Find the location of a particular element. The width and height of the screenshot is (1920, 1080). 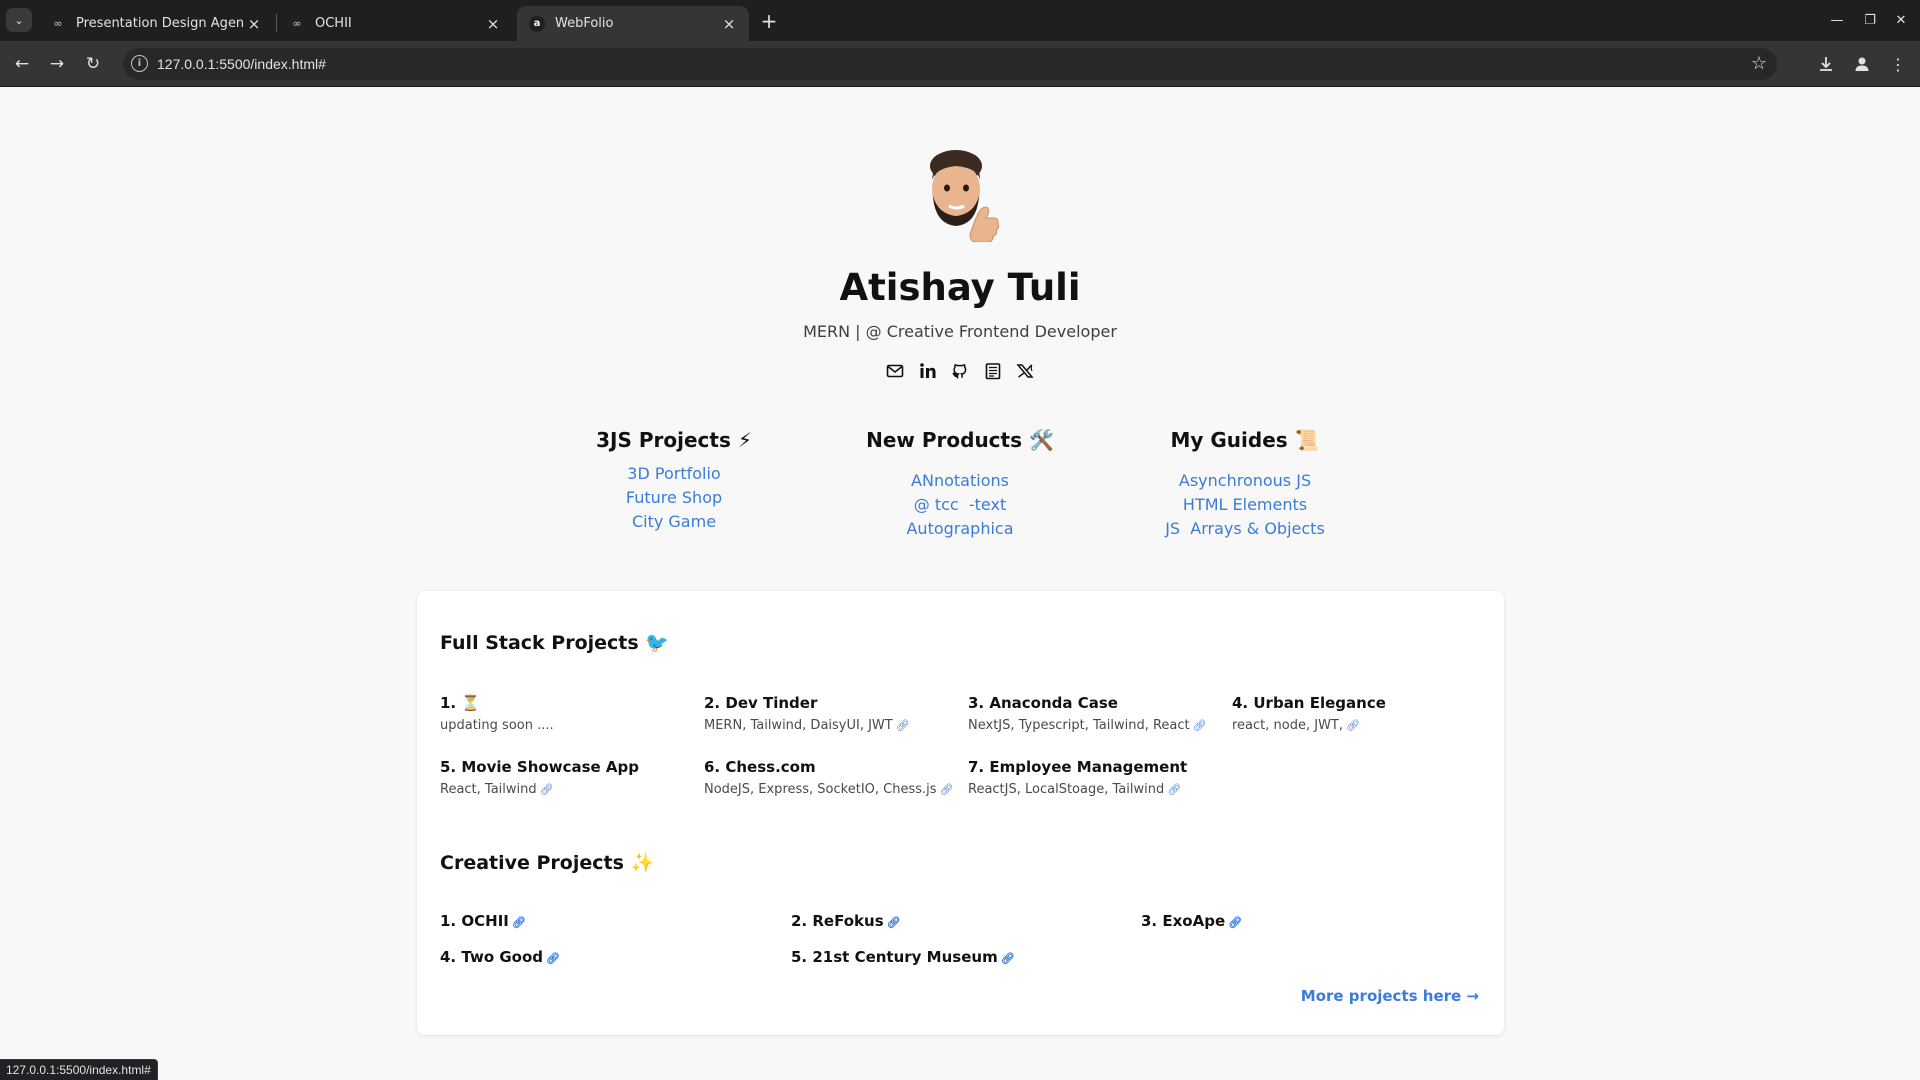

twitter-x-icon is located at coordinates (1025, 371).